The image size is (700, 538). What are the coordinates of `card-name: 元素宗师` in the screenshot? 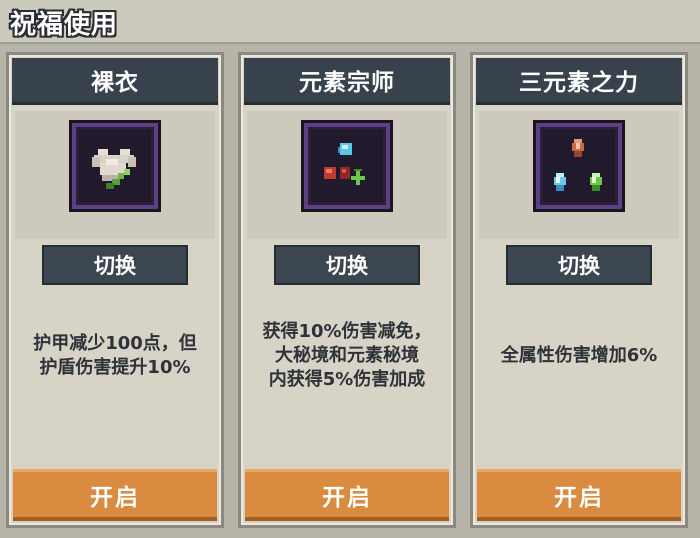 It's located at (347, 83).